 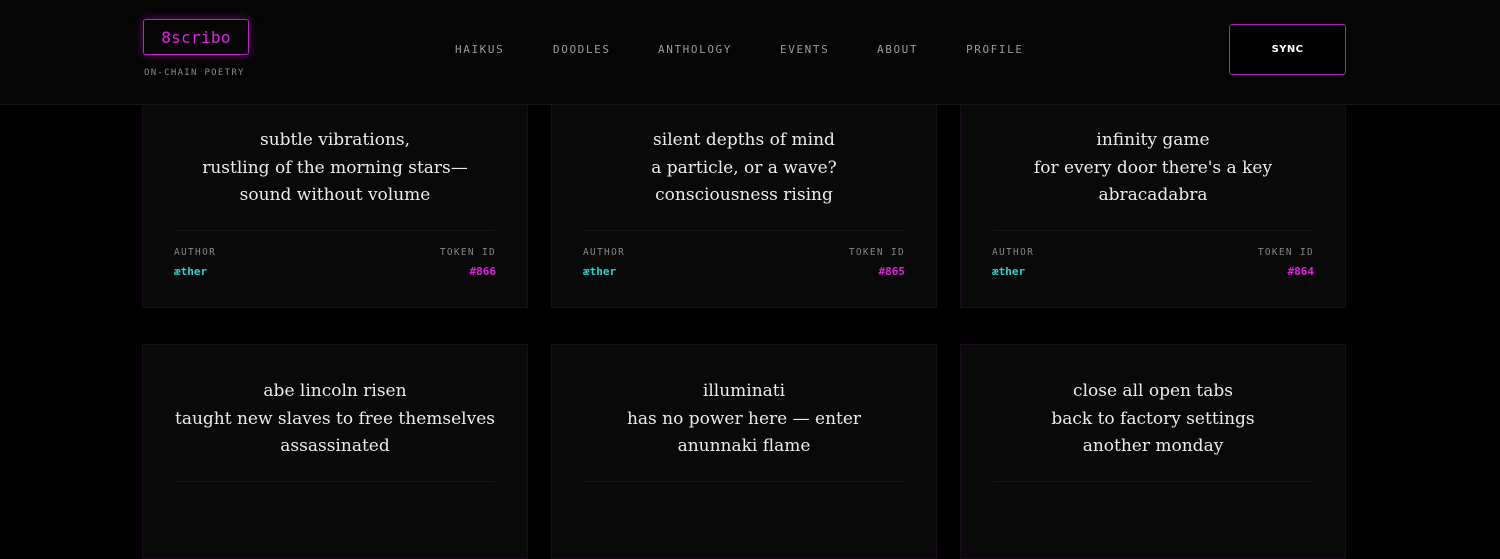 What do you see at coordinates (744, 446) in the screenshot?
I see `haiku-line: anunnaki flame` at bounding box center [744, 446].